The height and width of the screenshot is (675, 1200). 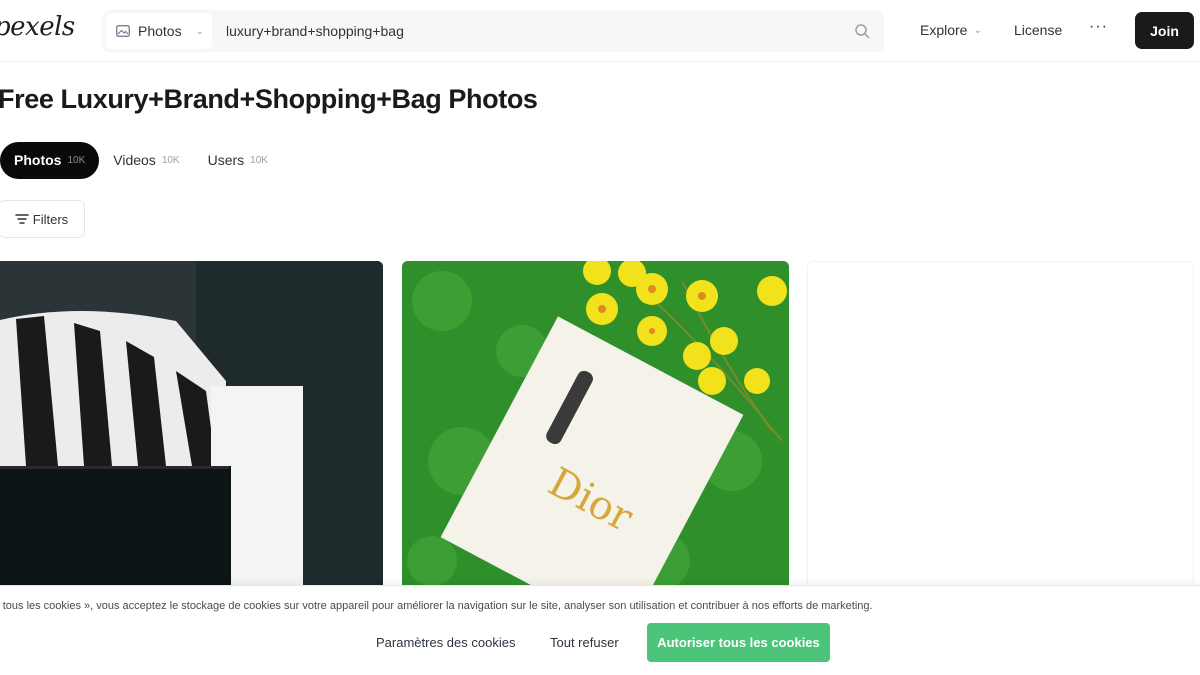 What do you see at coordinates (134, 160) in the screenshot?
I see `tab-label: Videos` at bounding box center [134, 160].